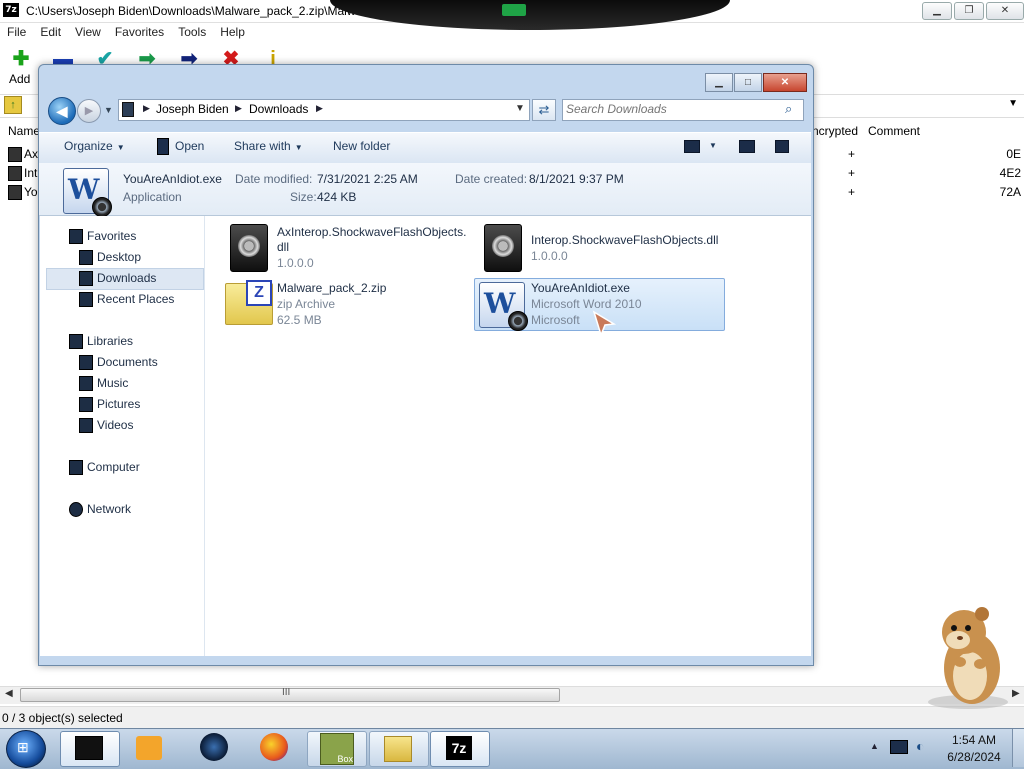  Describe the element at coordinates (512, 717) in the screenshot. I see `status-bar` at that location.